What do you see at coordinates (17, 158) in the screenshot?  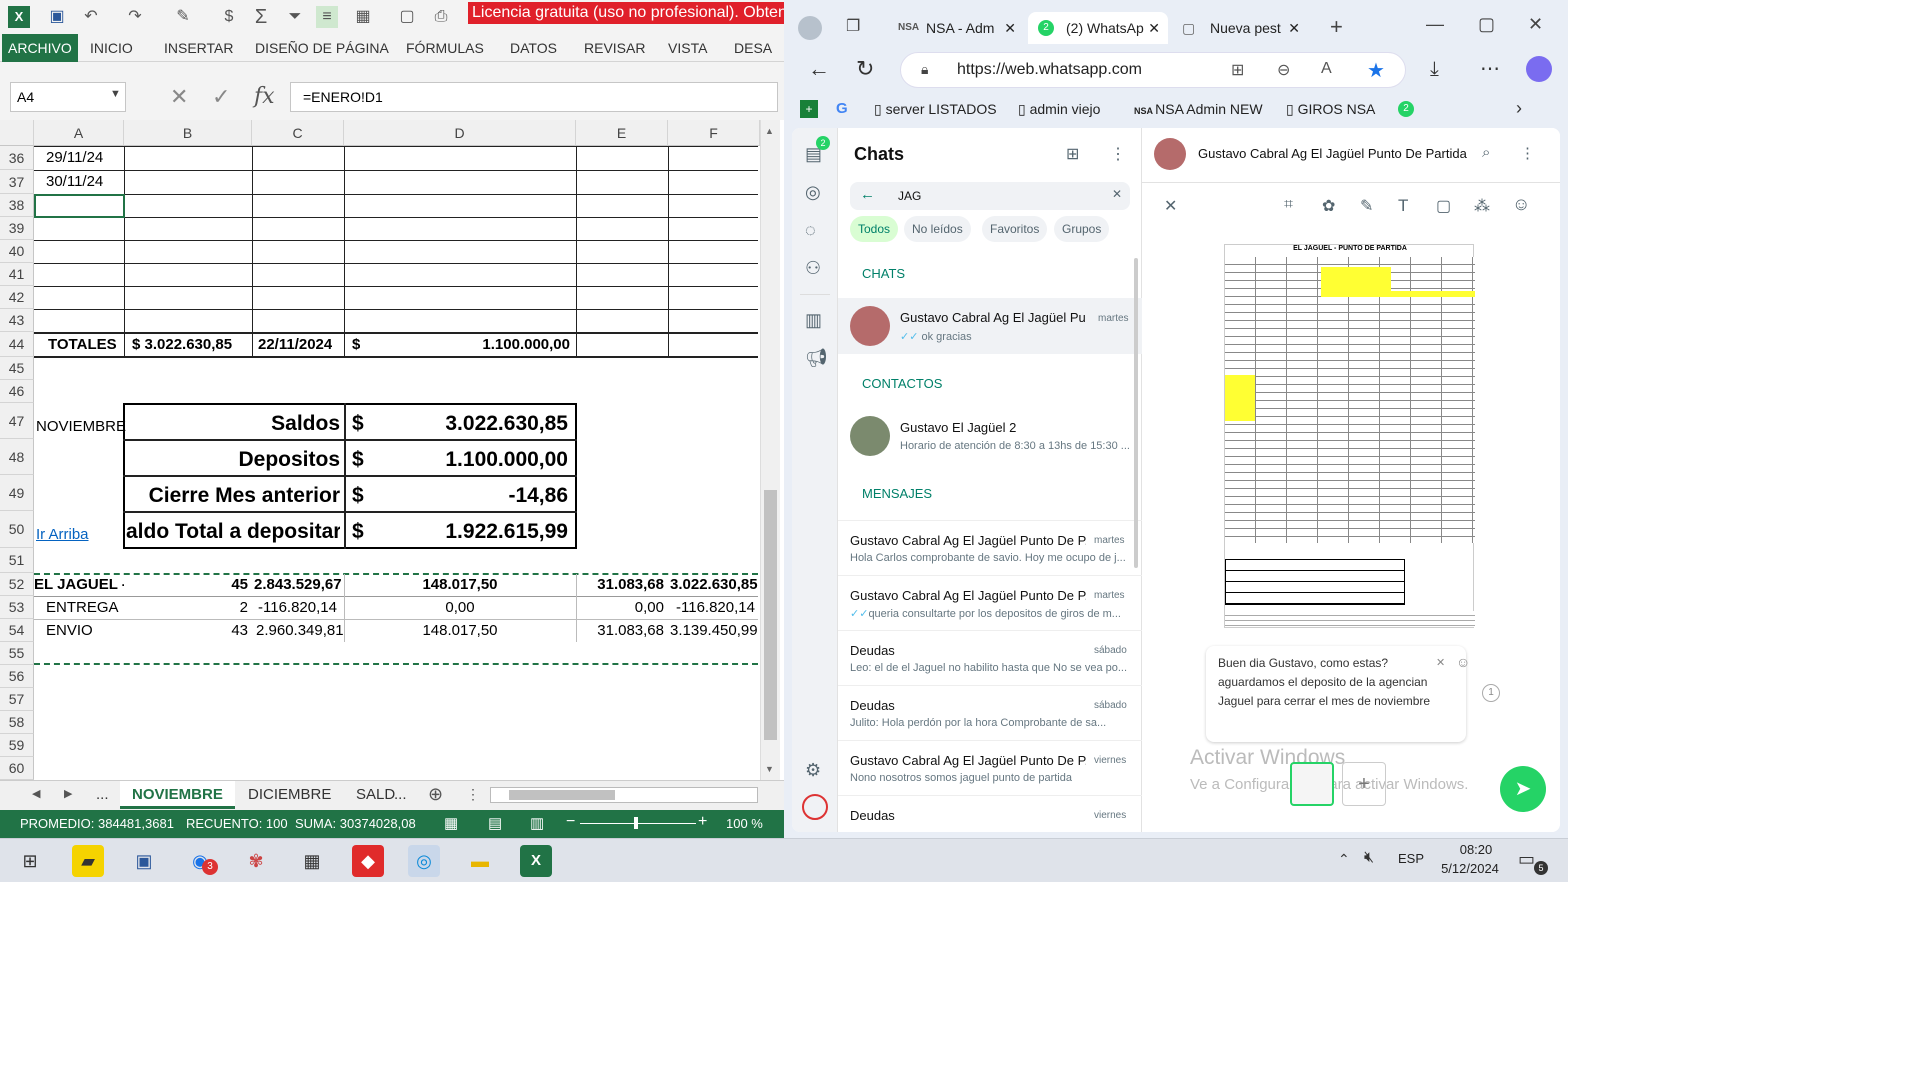 I see `row-header: 36` at bounding box center [17, 158].